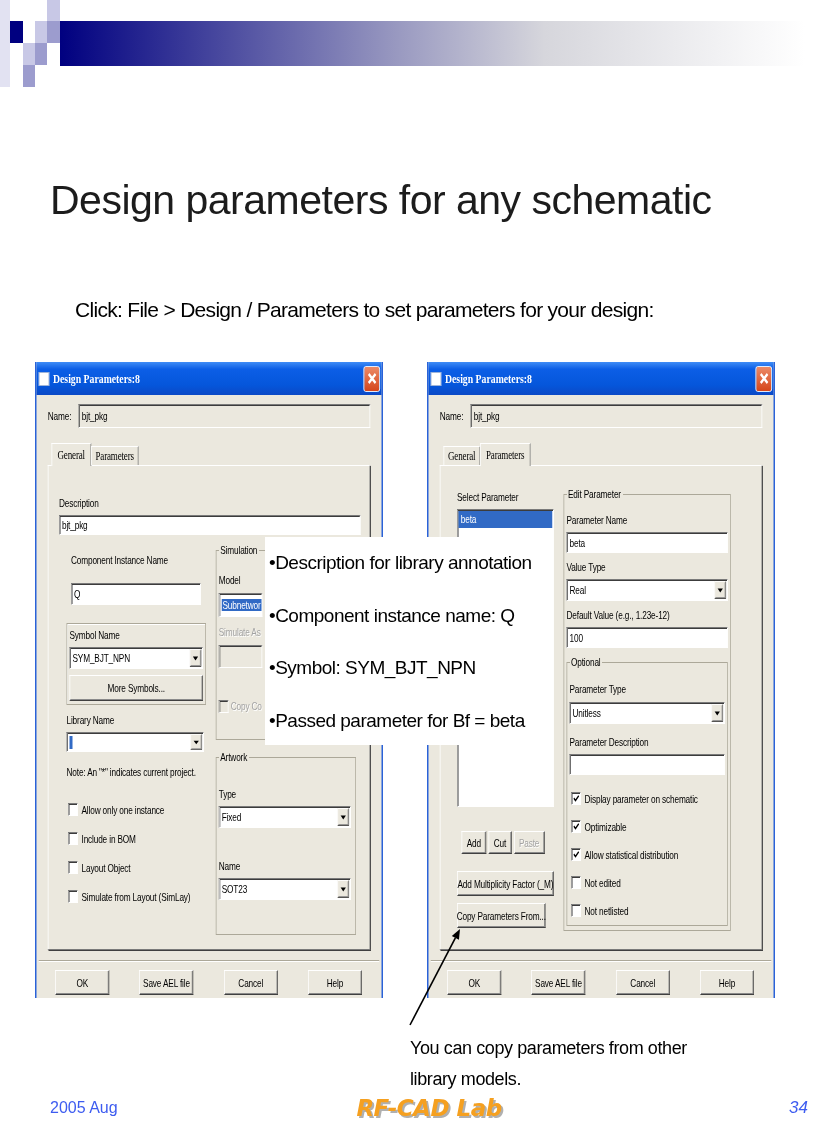  I want to click on dropdown, so click(135, 742).